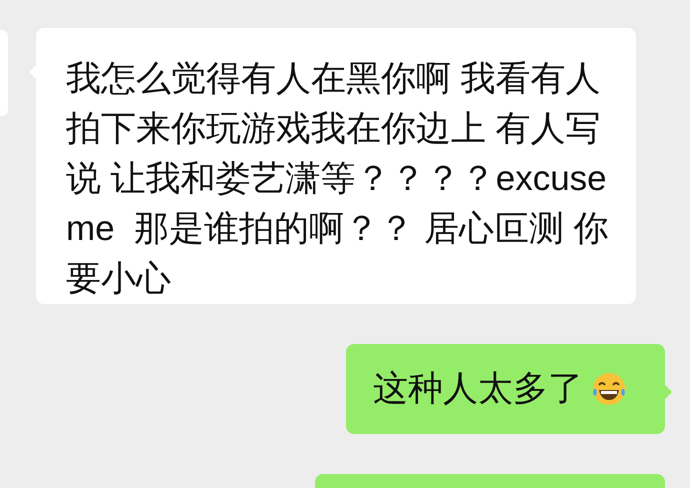  I want to click on message-text: 这种人太多了, so click(478, 389).